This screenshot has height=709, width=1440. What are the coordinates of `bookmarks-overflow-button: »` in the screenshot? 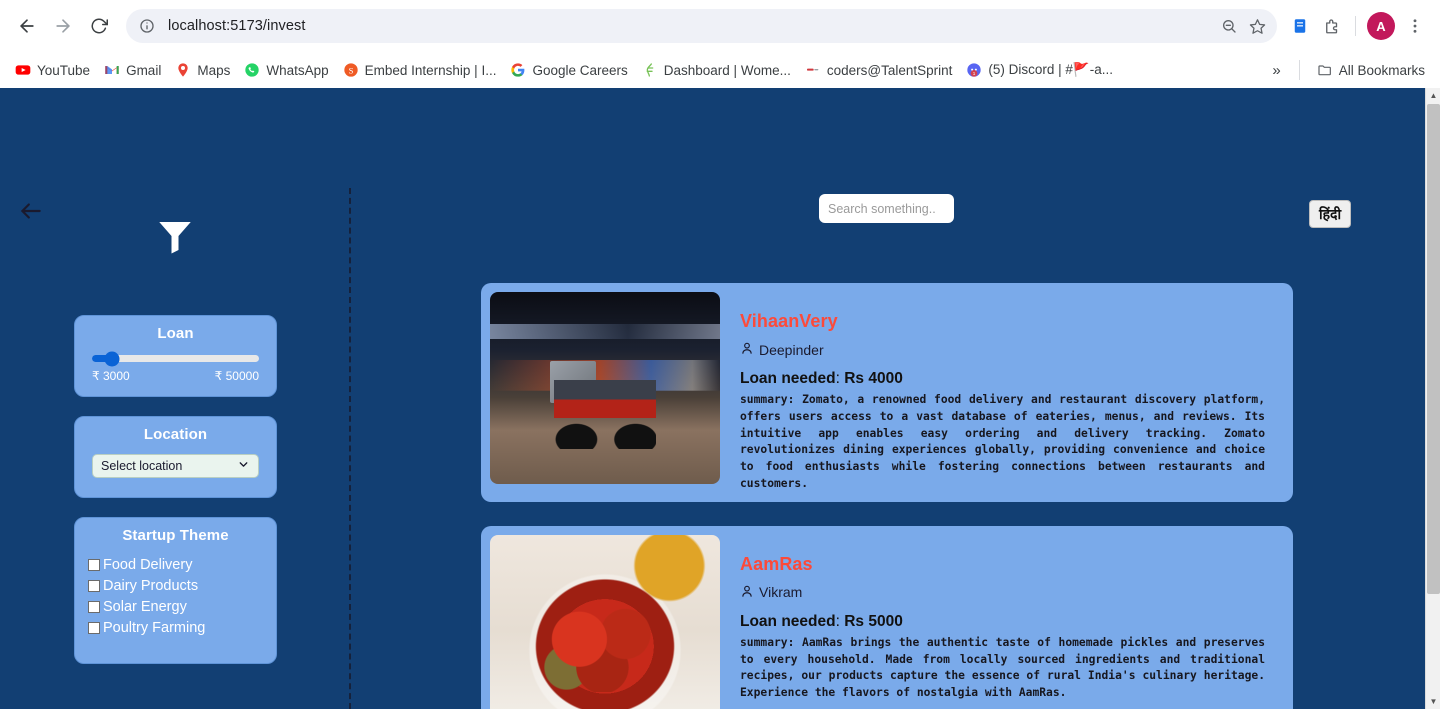 It's located at (1276, 70).